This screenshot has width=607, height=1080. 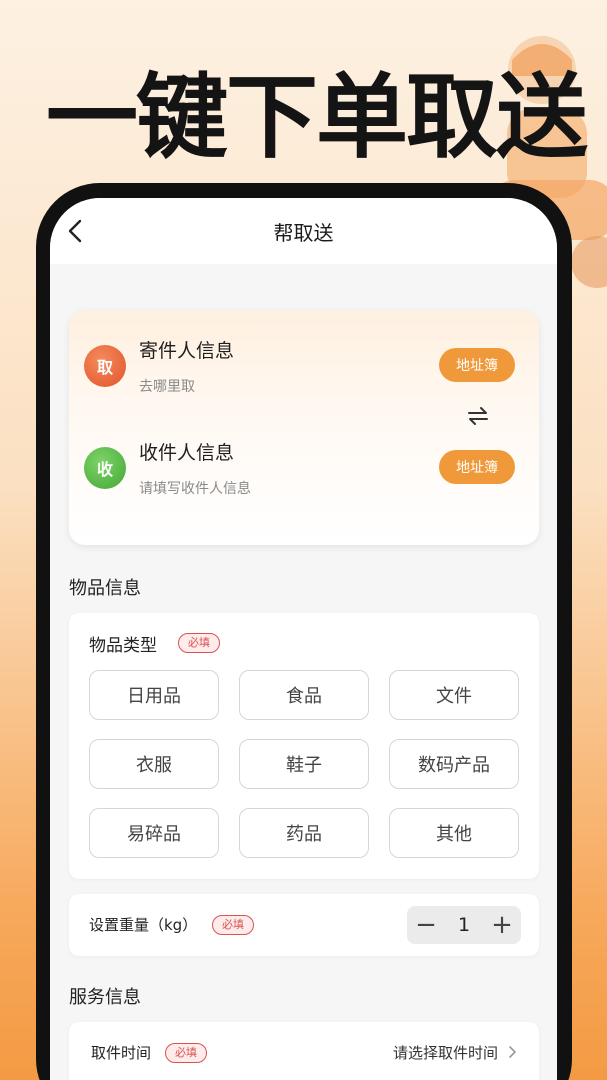 What do you see at coordinates (304, 695) in the screenshot?
I see `item-option: 食品` at bounding box center [304, 695].